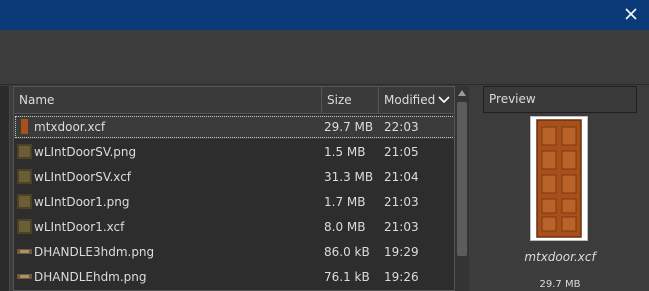 The height and width of the screenshot is (291, 649). What do you see at coordinates (560, 99) in the screenshot?
I see `preview-header: Preview` at bounding box center [560, 99].